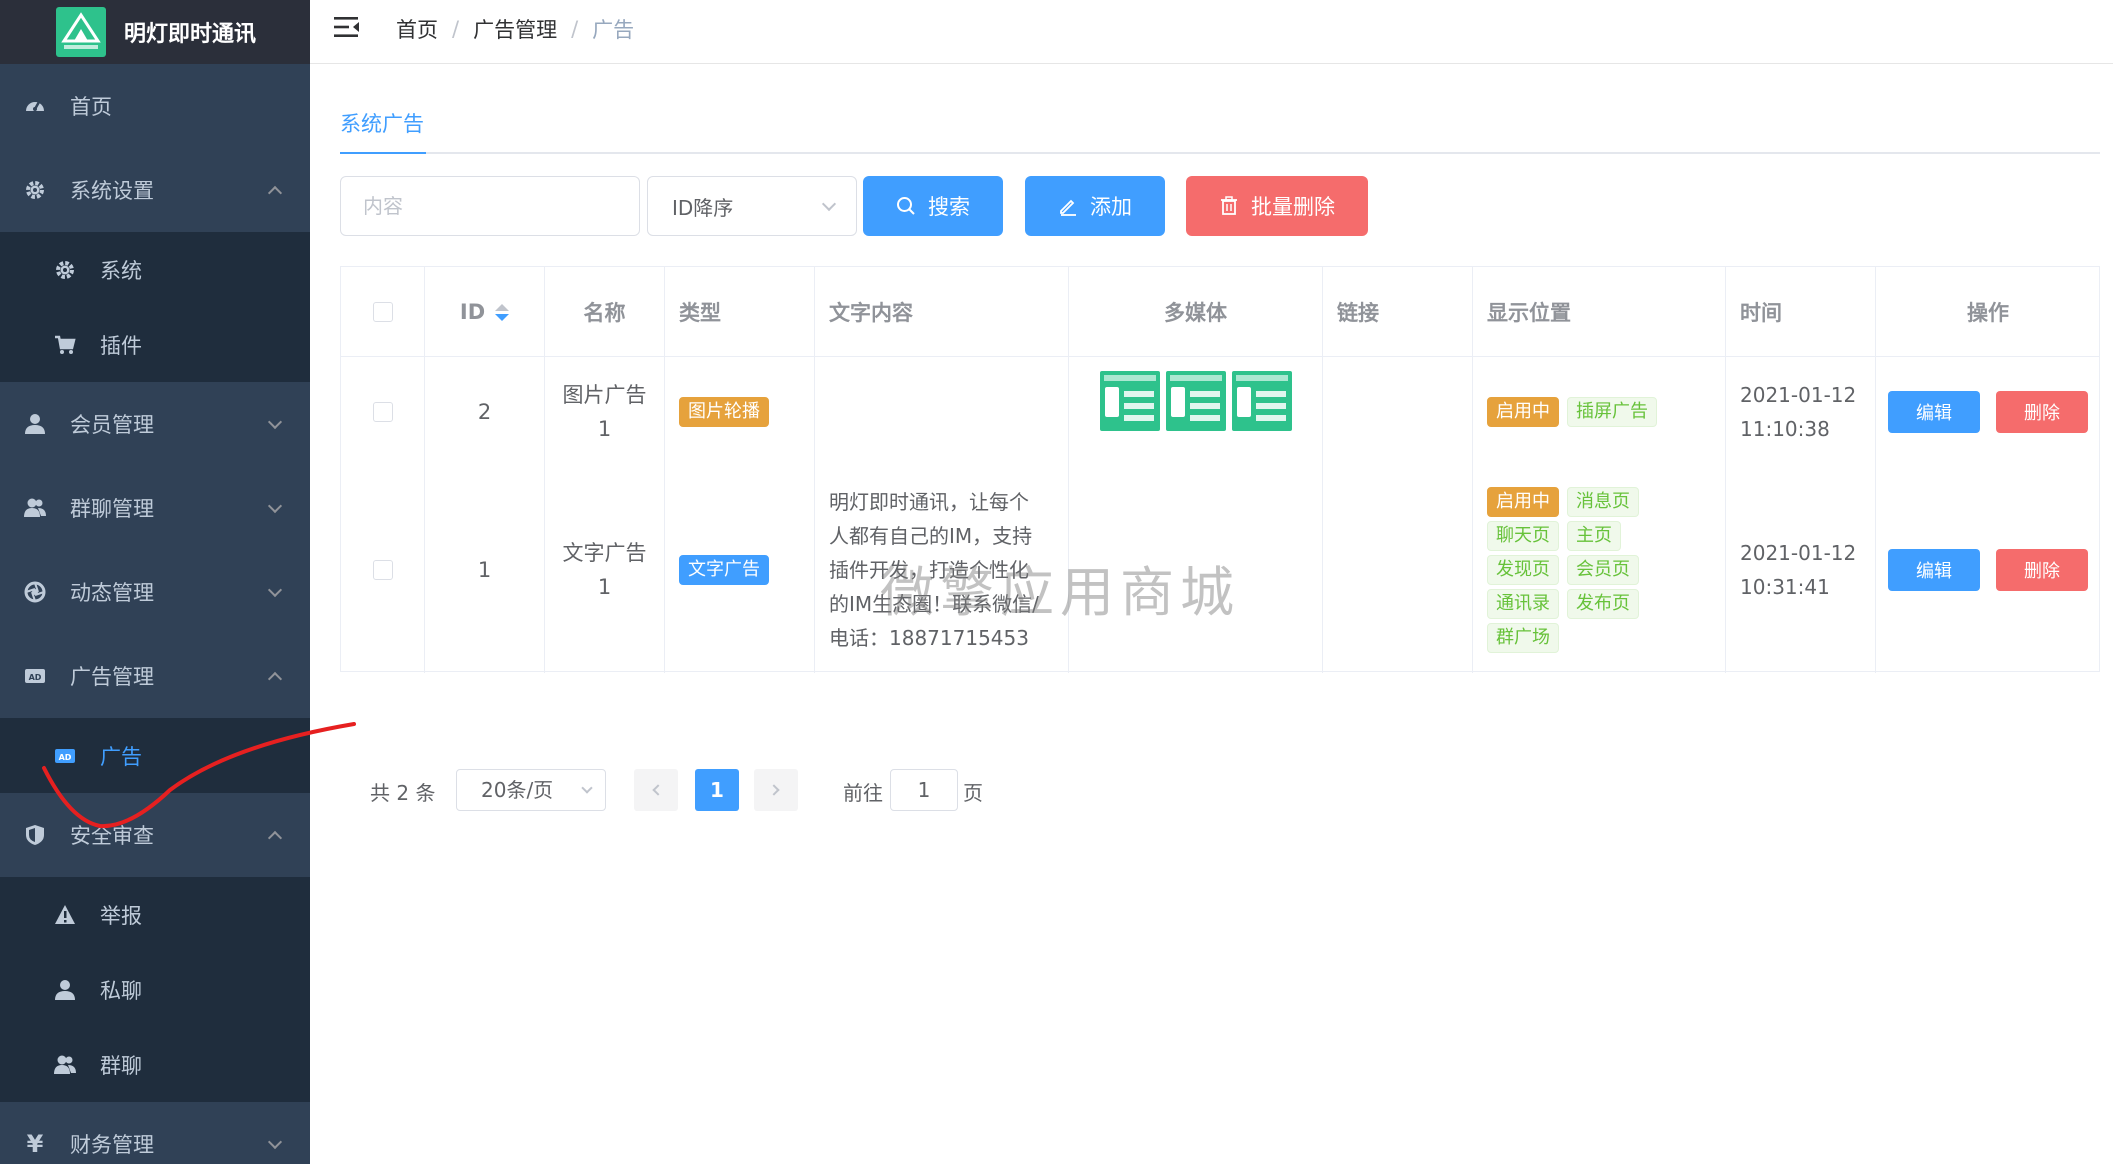  What do you see at coordinates (531, 790) in the screenshot?
I see `page-size-select: 20条/页` at bounding box center [531, 790].